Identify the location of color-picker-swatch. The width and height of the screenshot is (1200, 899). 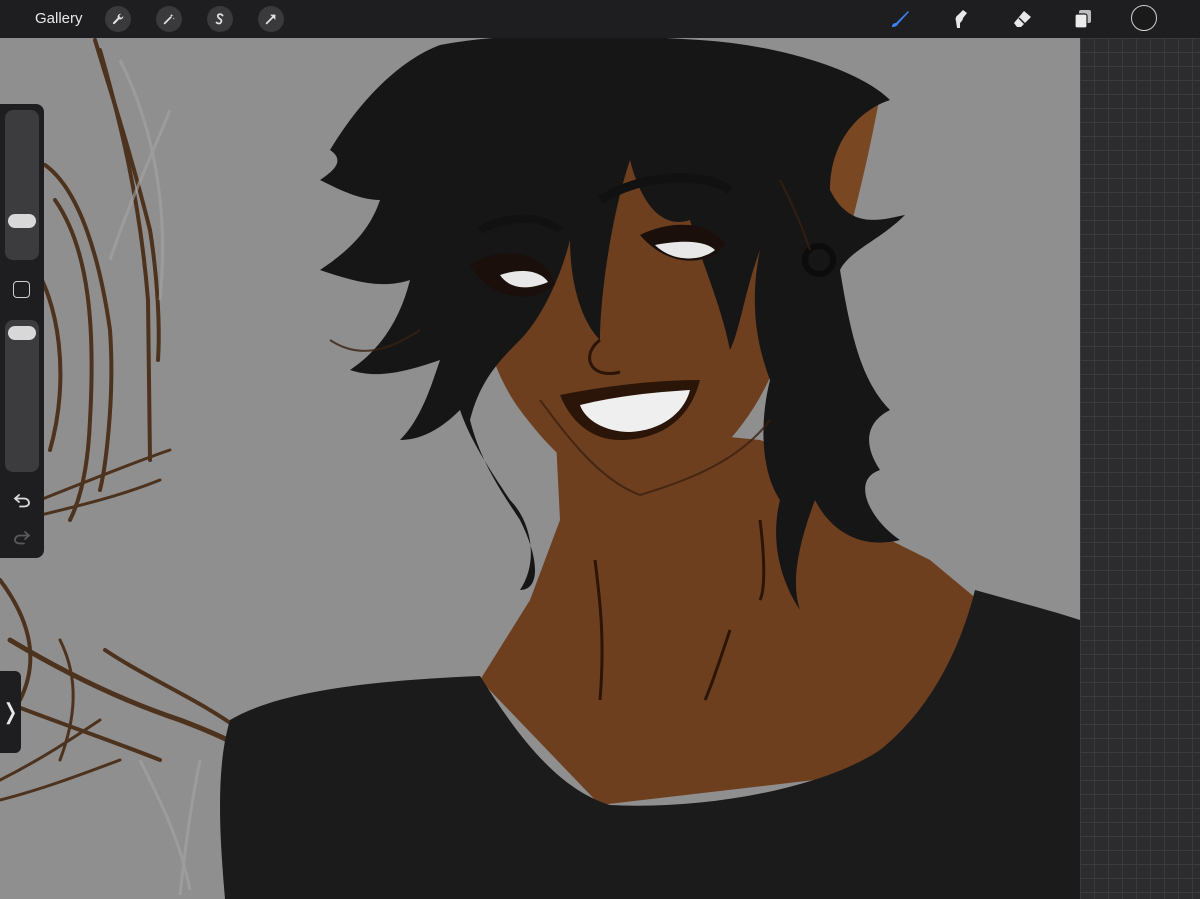
(1144, 18).